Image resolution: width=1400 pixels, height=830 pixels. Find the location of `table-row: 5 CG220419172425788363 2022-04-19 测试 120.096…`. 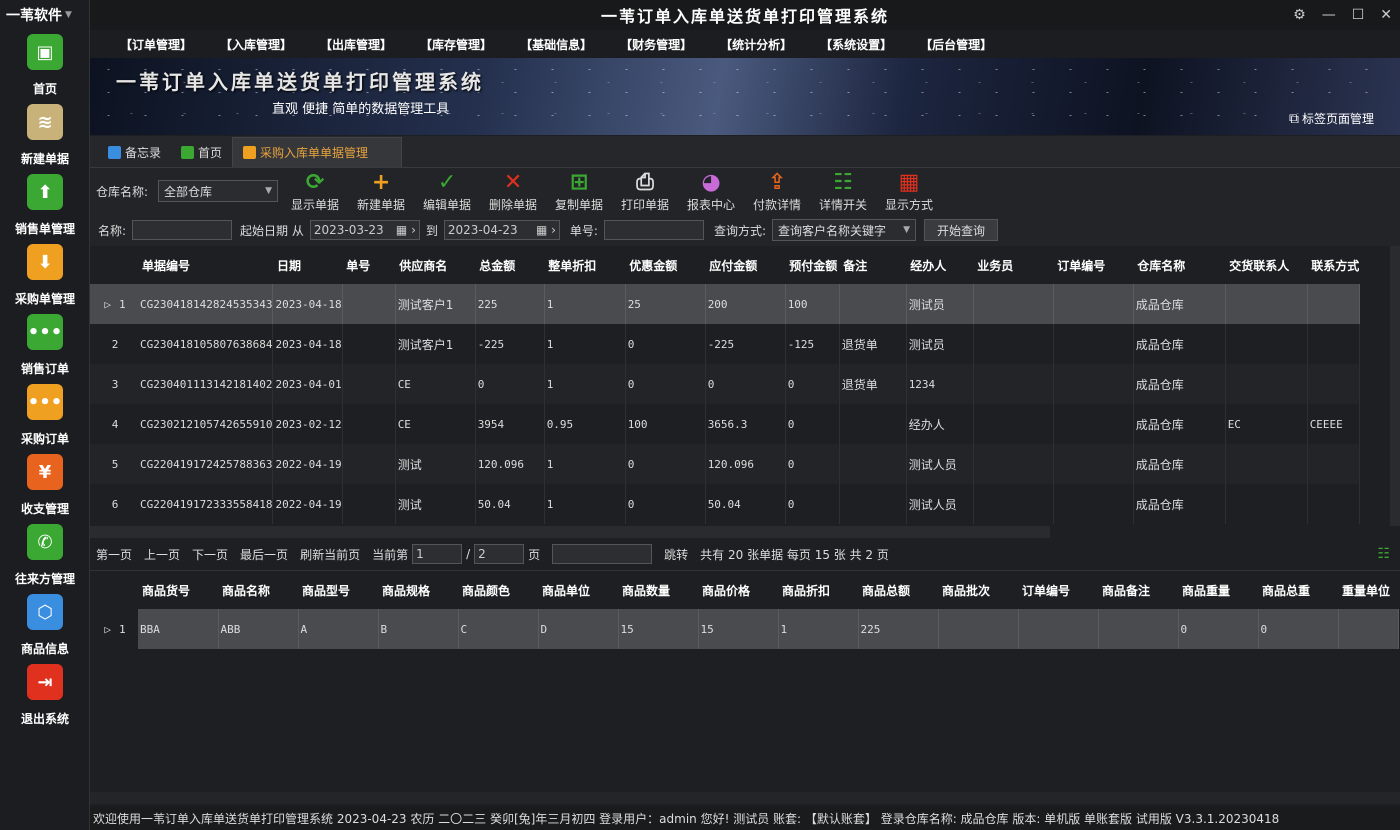

table-row: 5 CG220419172425788363 2022-04-19 测试 120.096… is located at coordinates (725, 464).